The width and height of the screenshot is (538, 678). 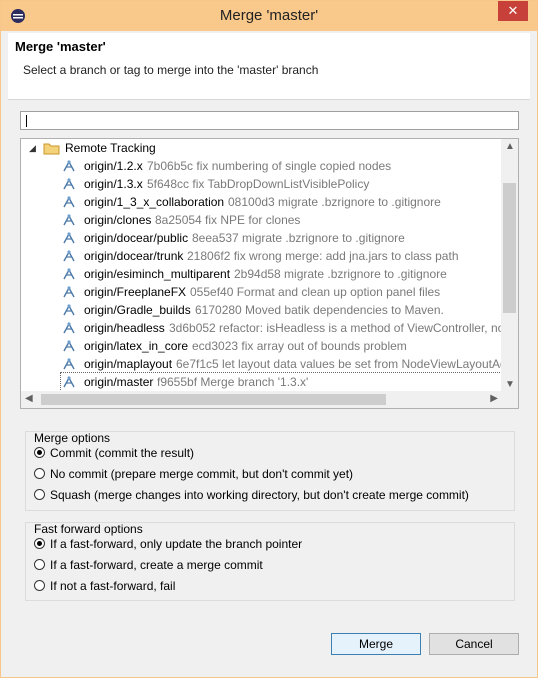 I want to click on text-caret, so click(x=26, y=121).